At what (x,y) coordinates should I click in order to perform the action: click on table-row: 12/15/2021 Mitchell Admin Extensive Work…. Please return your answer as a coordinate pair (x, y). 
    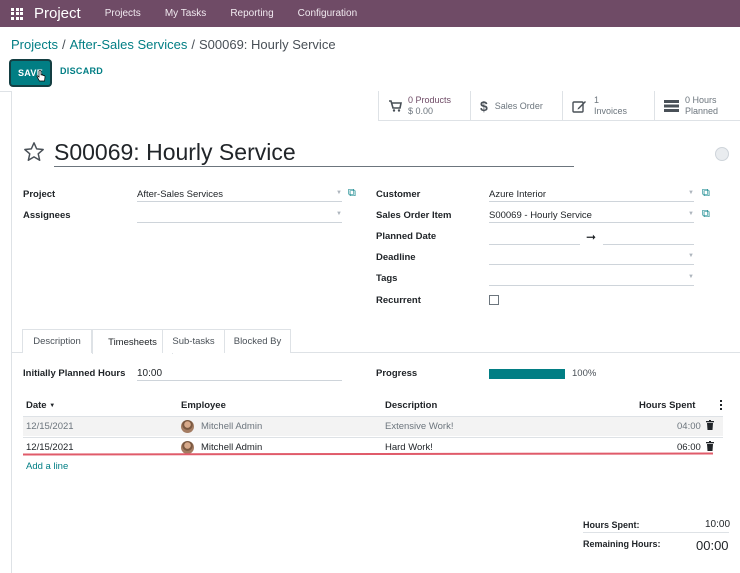
    Looking at the image, I should click on (373, 426).